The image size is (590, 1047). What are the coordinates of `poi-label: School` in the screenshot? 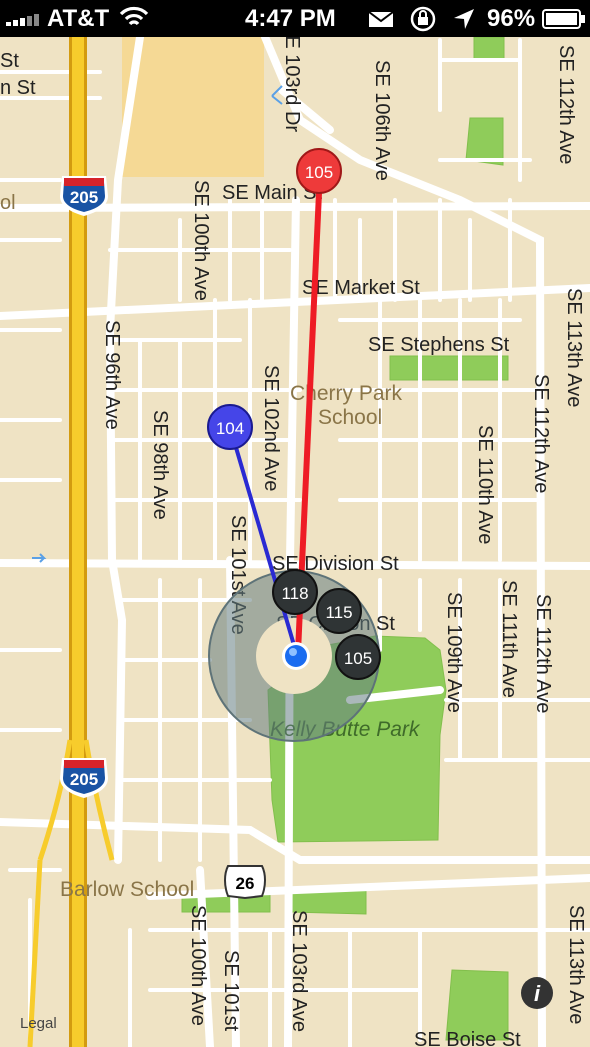 It's located at (350, 417).